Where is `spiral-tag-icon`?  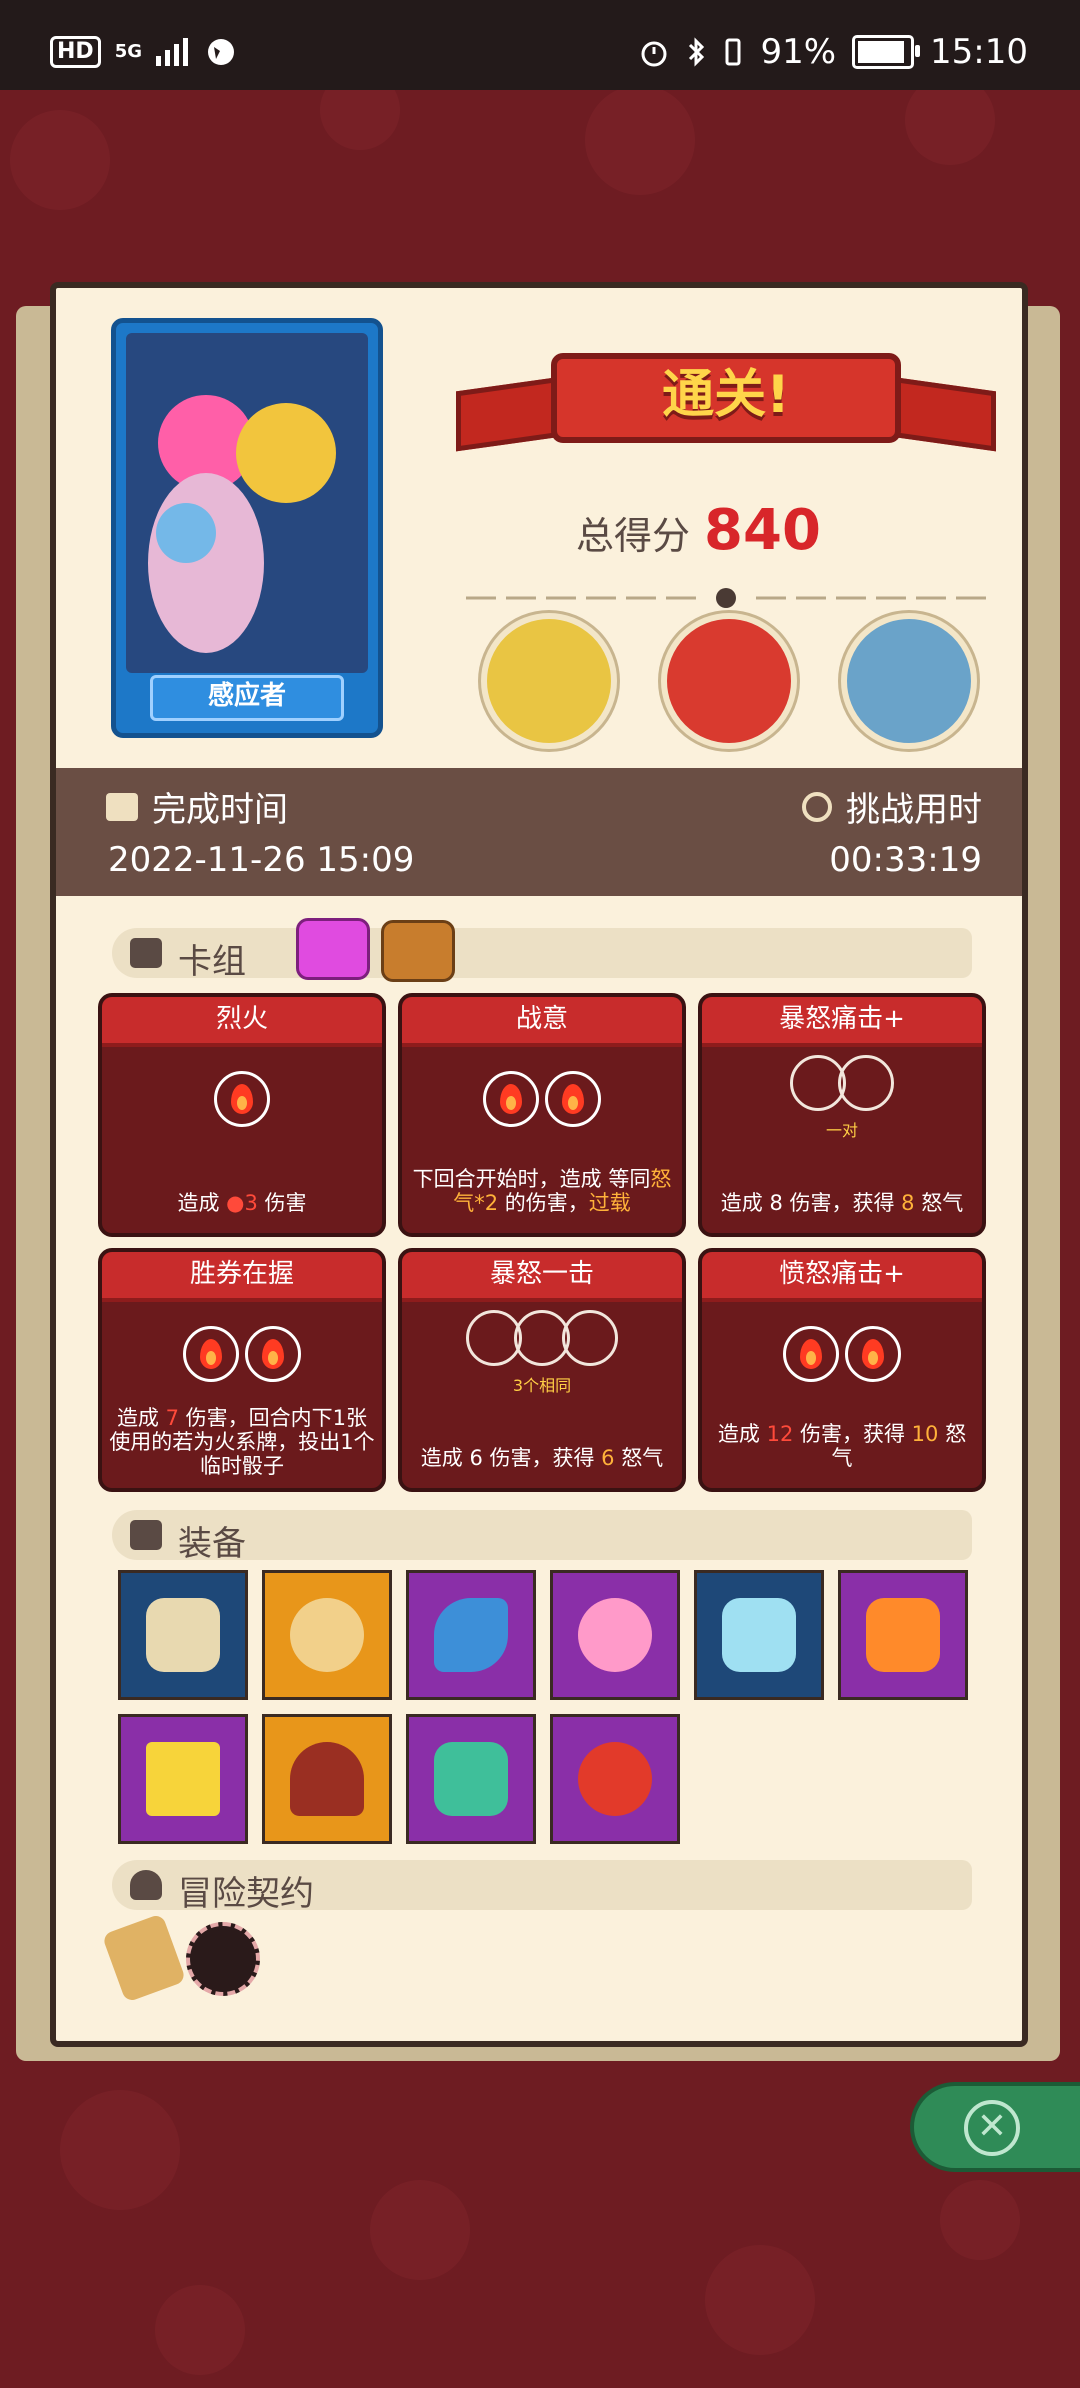 spiral-tag-icon is located at coordinates (418, 951).